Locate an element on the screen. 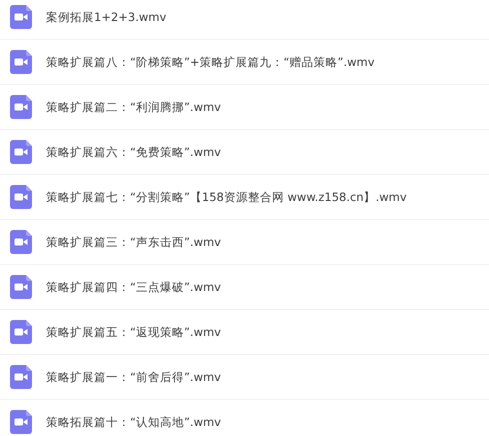 This screenshot has height=436, width=489. file-name: 策略扩展篇二：“利润腾挪”.wmv is located at coordinates (133, 107).